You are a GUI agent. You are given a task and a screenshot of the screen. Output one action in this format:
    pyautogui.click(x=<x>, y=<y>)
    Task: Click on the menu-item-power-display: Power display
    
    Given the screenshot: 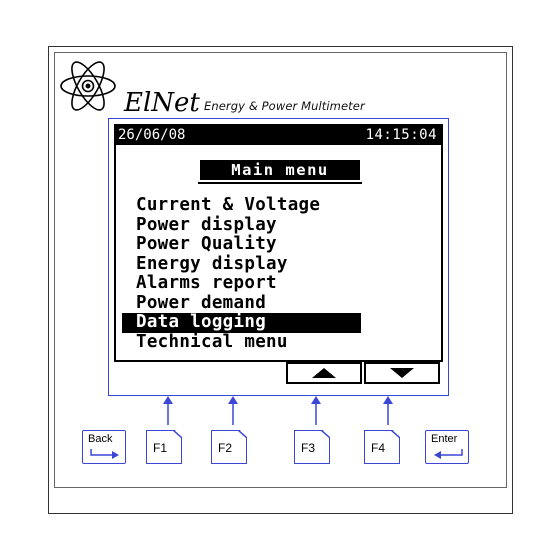 What is the action you would take?
    pyautogui.click(x=246, y=225)
    